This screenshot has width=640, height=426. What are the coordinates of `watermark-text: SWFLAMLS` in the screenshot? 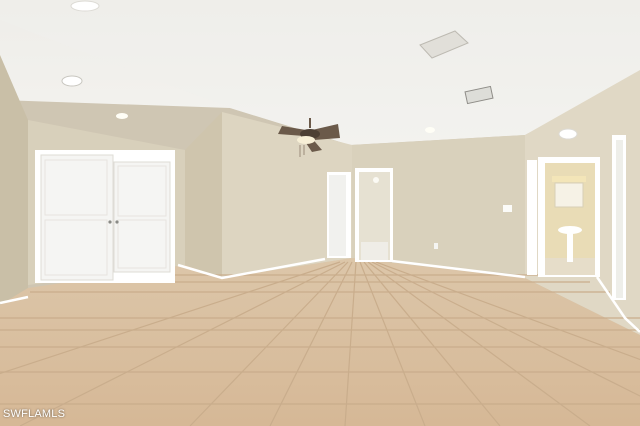 It's located at (34, 414).